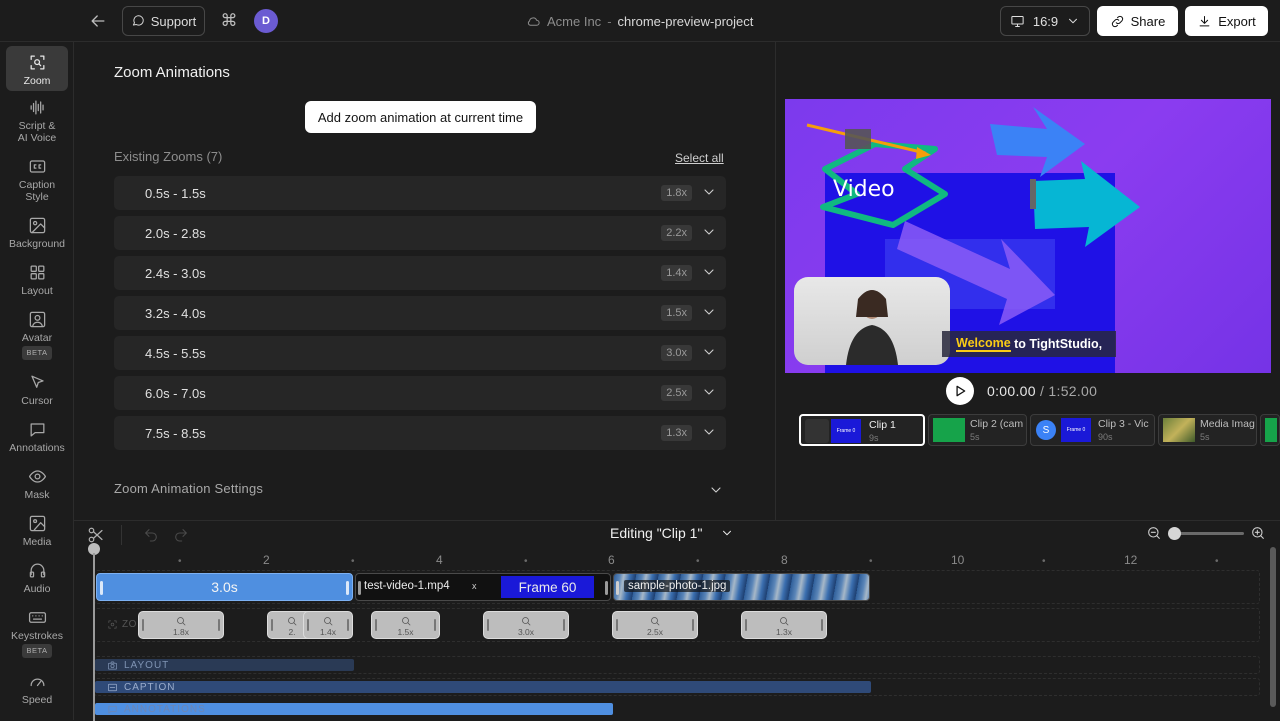  What do you see at coordinates (862, 430) in the screenshot?
I see `clip-thumbnail-1: Frame 0 Clip 1 9s` at bounding box center [862, 430].